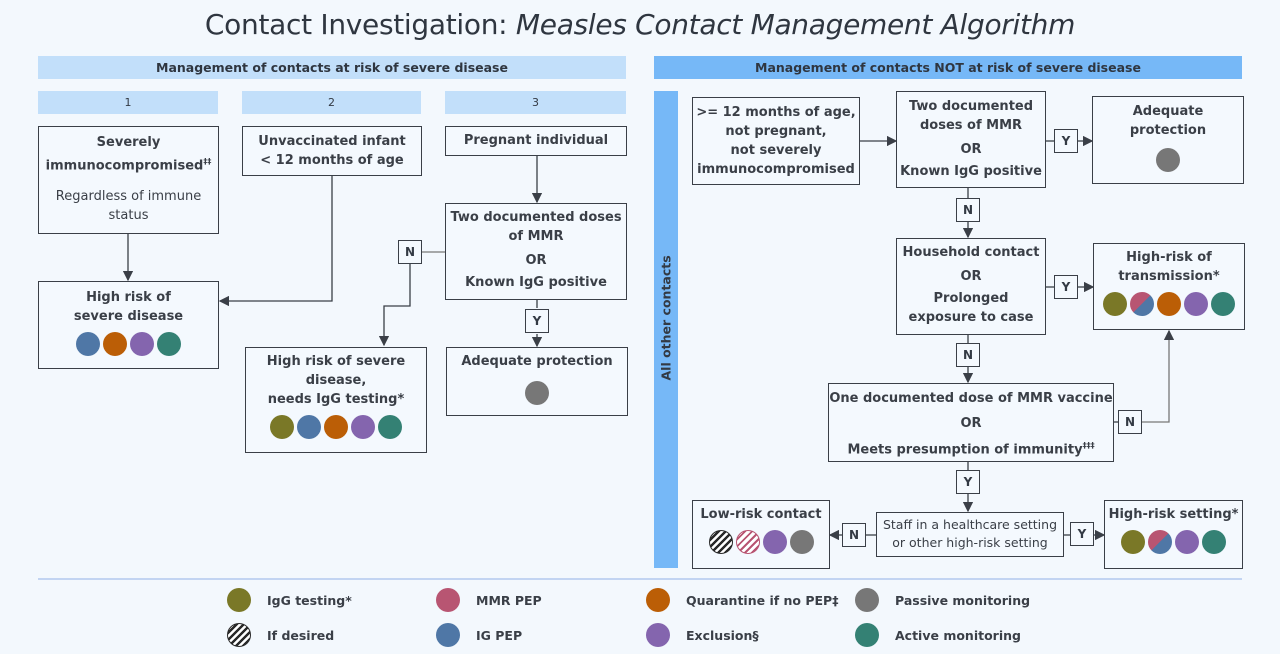 This screenshot has height=654, width=1280. What do you see at coordinates (776, 169) in the screenshot?
I see `age-line4: immunocompromised` at bounding box center [776, 169].